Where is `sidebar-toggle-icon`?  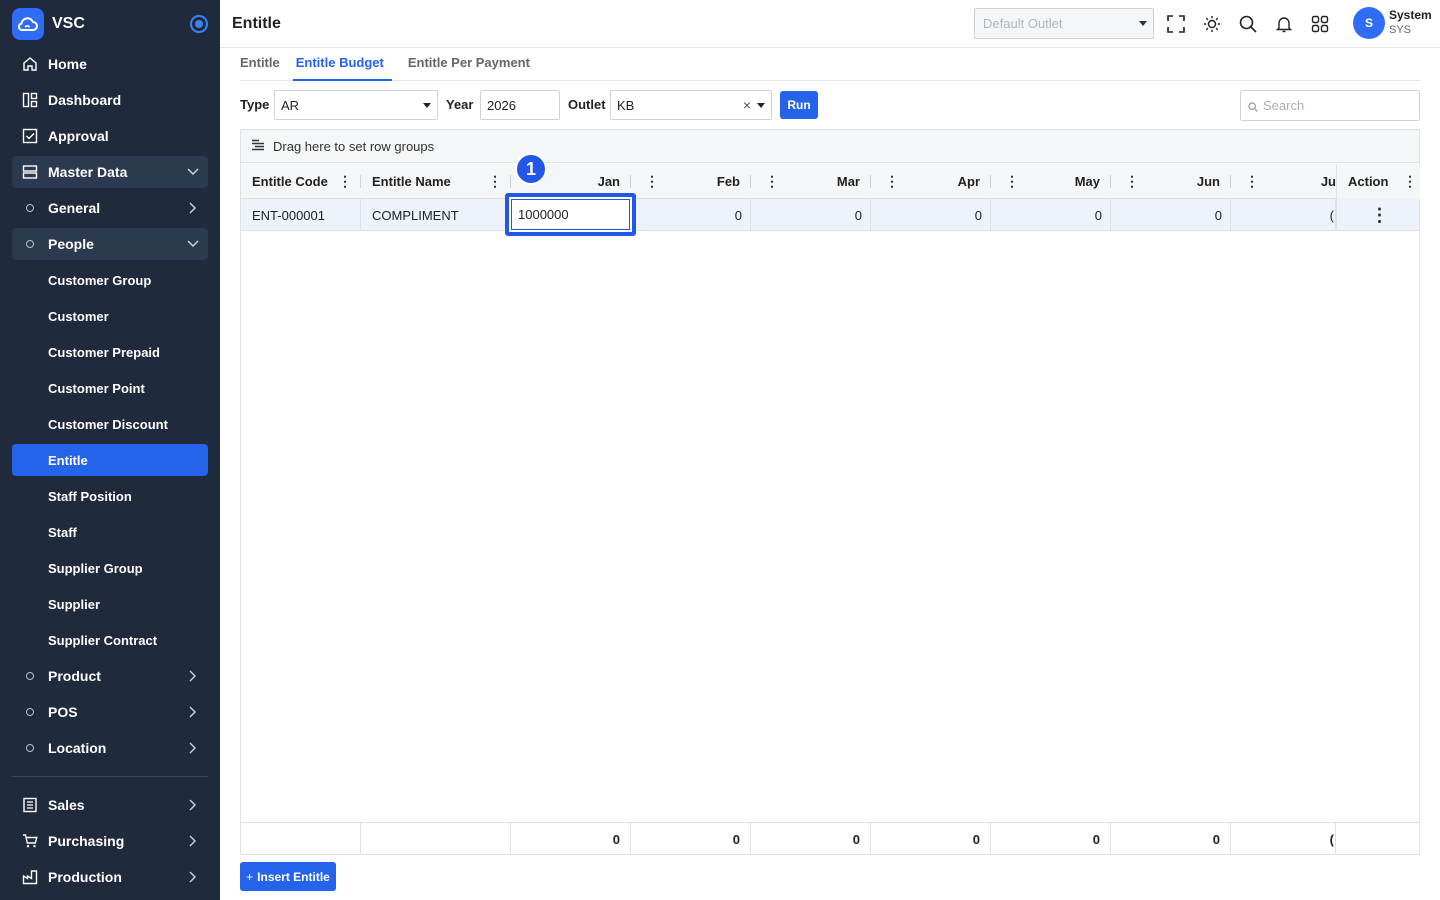
sidebar-toggle-icon is located at coordinates (199, 24).